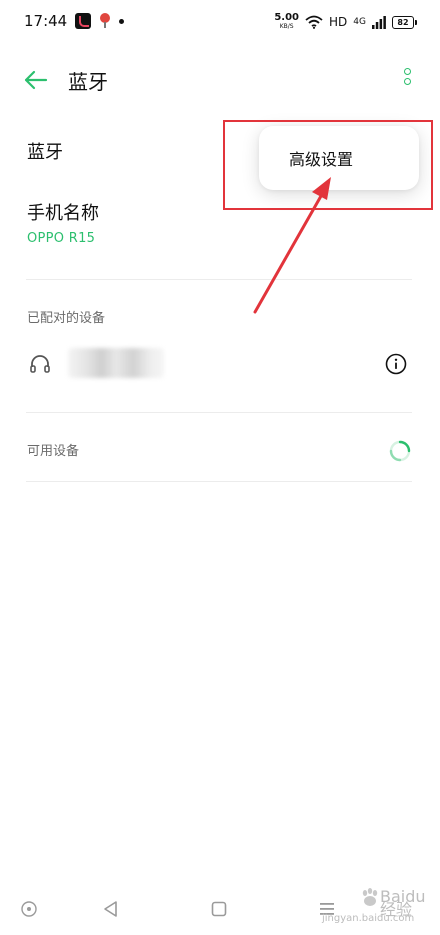  I want to click on phone-name-label: 手机名称, so click(63, 212).